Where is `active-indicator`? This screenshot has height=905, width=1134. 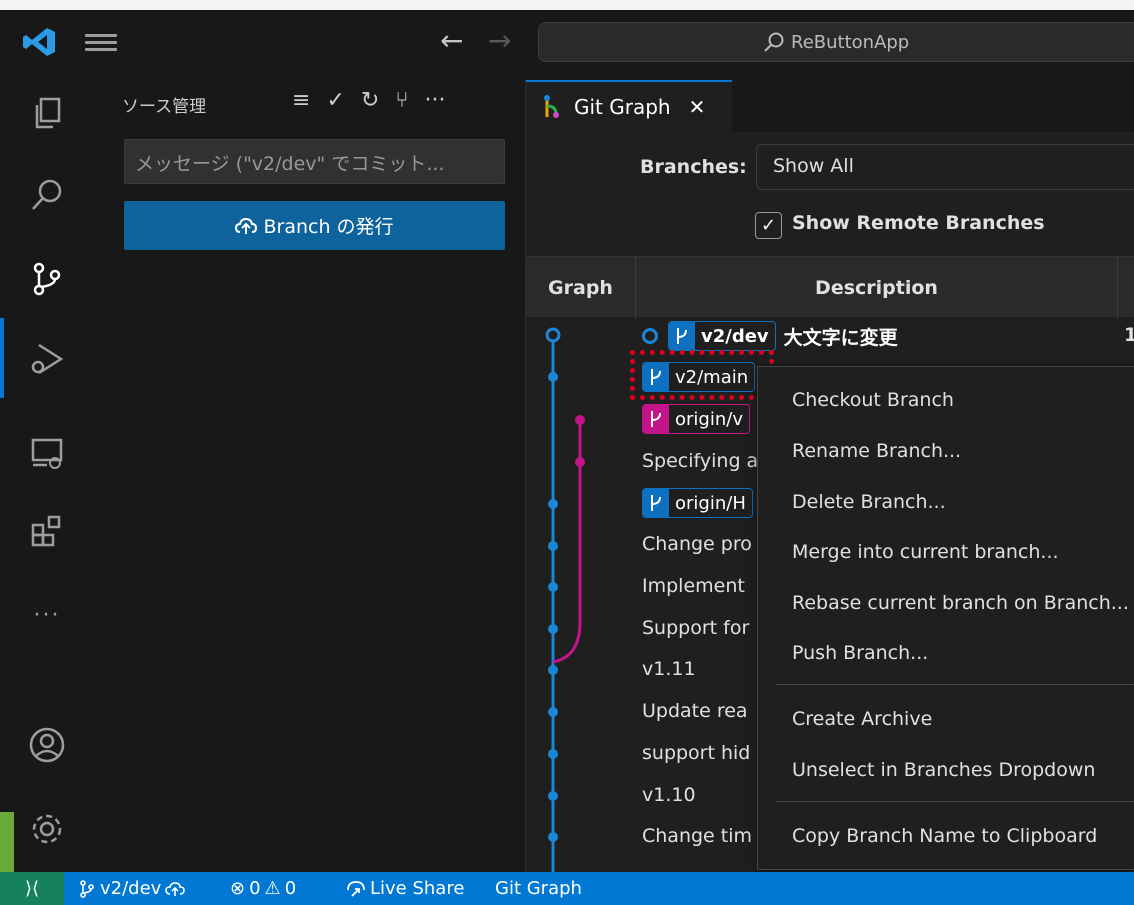 active-indicator is located at coordinates (2, 358).